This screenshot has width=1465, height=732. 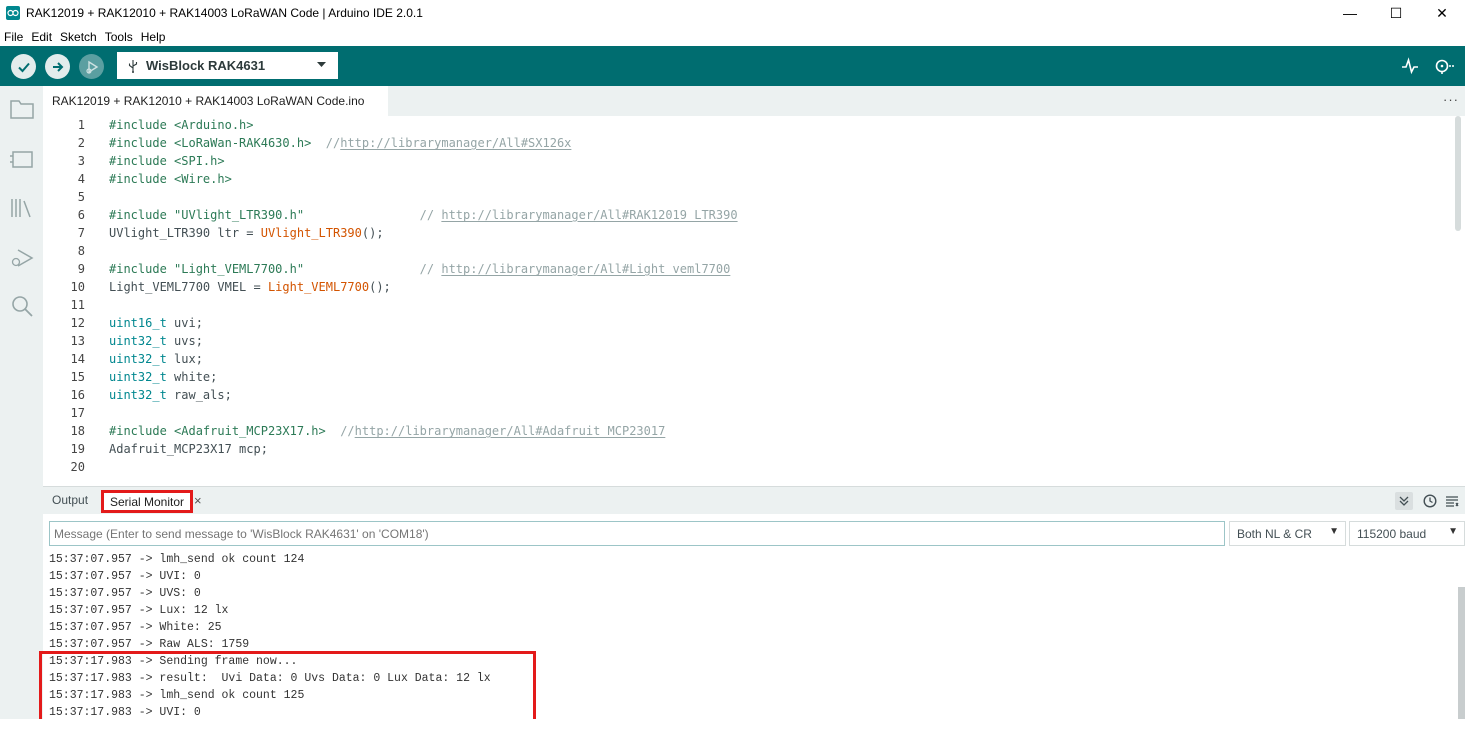 What do you see at coordinates (77, 413) in the screenshot?
I see `line-number: 17` at bounding box center [77, 413].